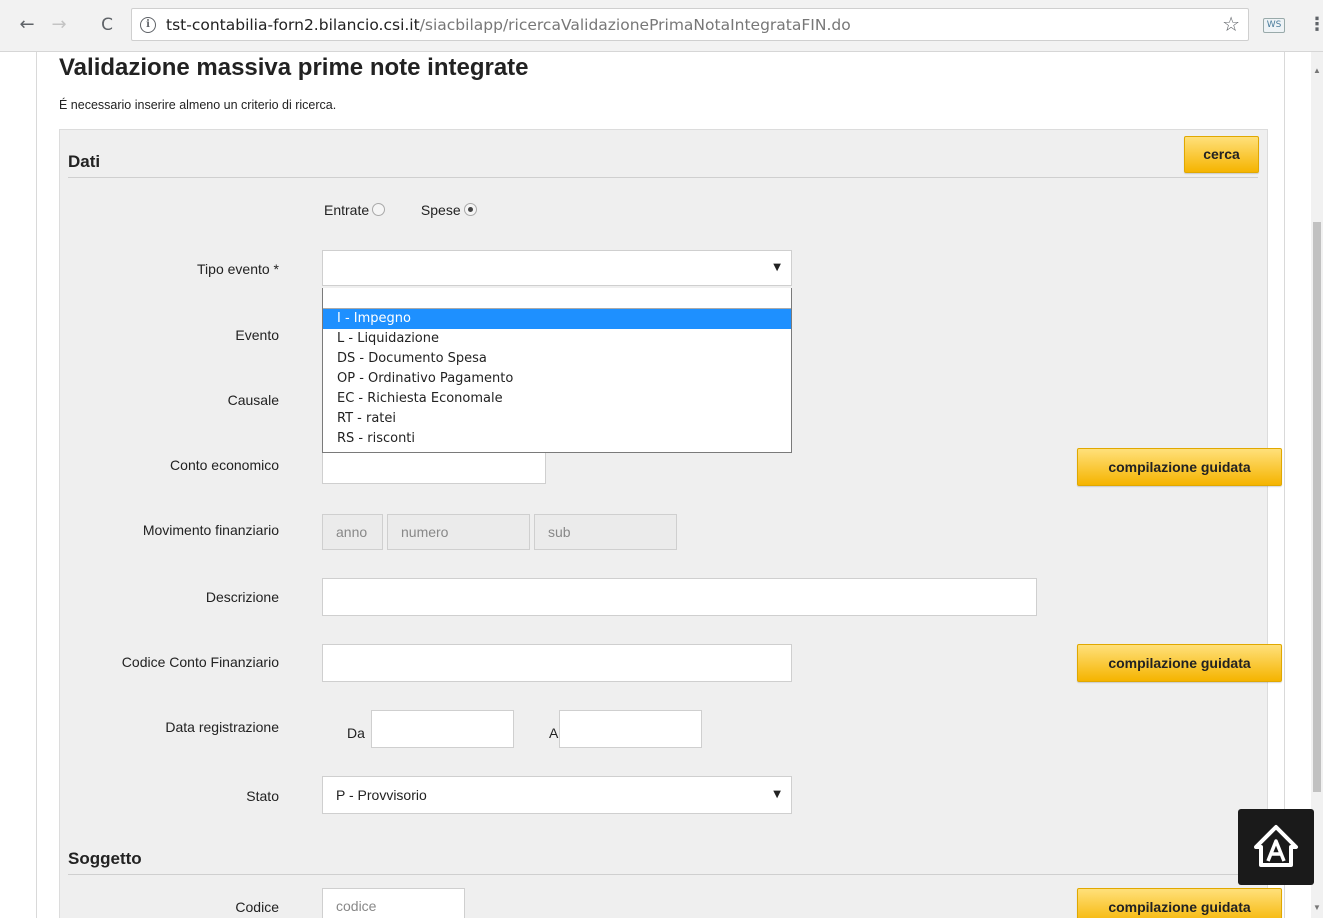  I want to click on input-data-a, so click(630, 729).